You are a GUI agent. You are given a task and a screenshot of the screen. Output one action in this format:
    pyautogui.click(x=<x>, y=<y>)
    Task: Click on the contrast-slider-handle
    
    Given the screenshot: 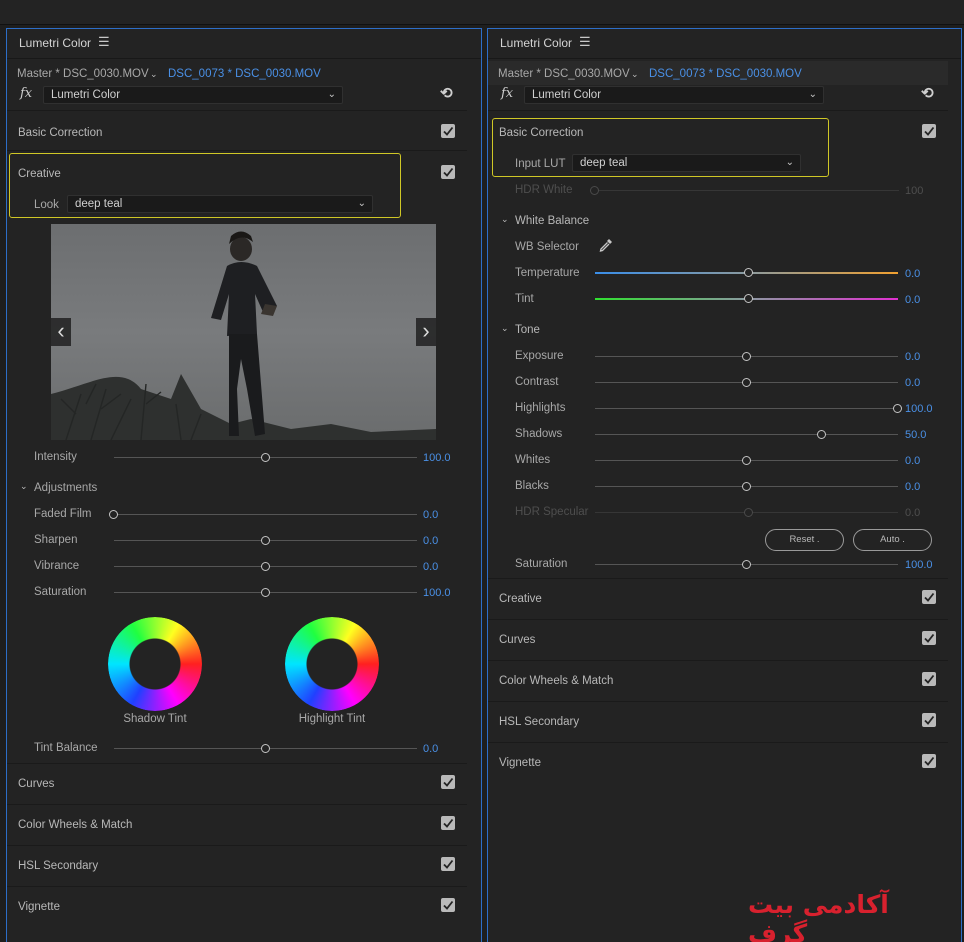 What is the action you would take?
    pyautogui.click(x=746, y=382)
    